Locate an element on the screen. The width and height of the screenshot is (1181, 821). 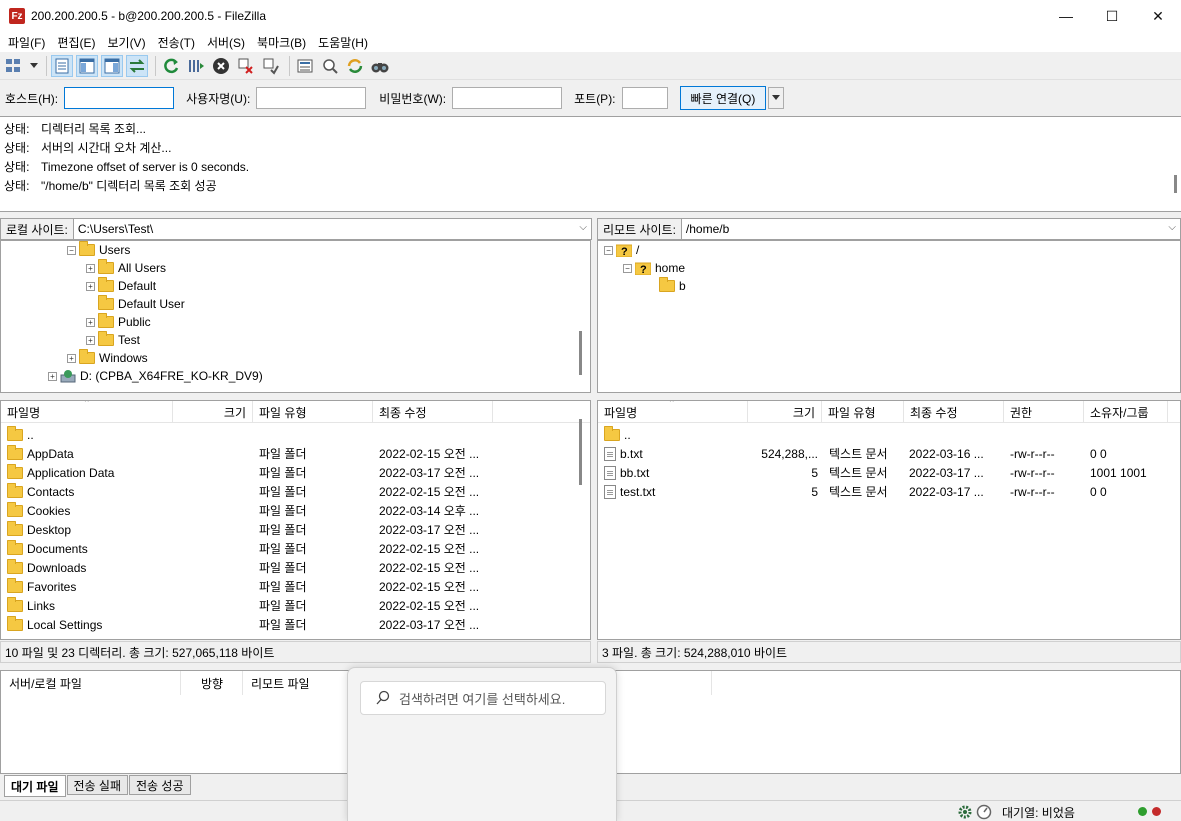
unknown-folder-icon: ? is located at coordinates (643, 268).